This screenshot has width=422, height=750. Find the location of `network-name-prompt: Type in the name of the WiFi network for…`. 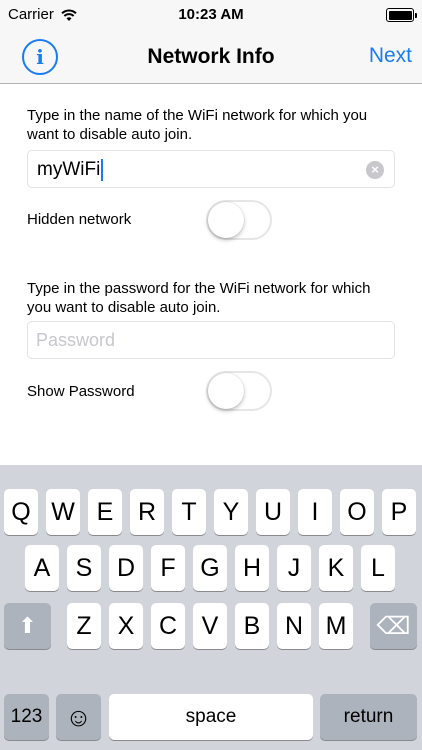

network-name-prompt: Type in the name of the WiFi network for… is located at coordinates (197, 125).